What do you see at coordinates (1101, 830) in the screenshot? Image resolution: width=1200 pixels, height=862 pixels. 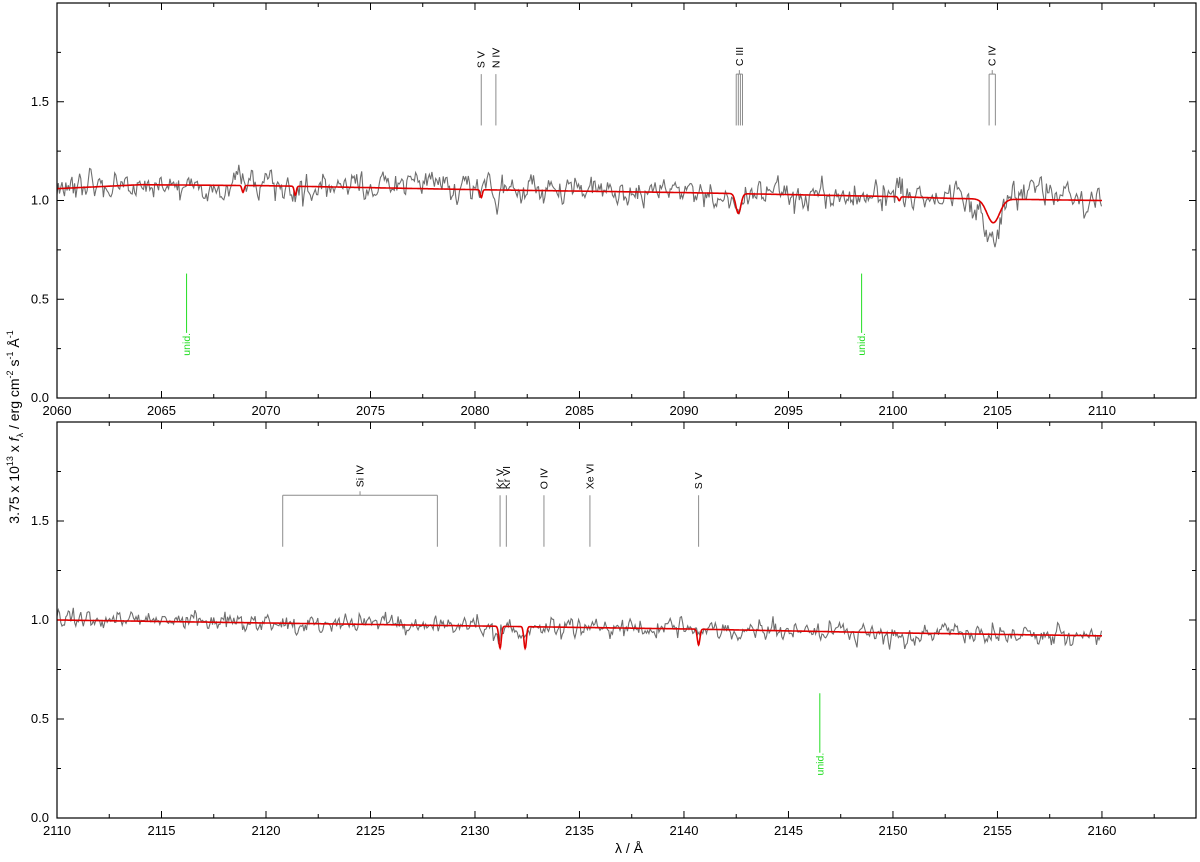 I see `x-tick-label: 2160` at bounding box center [1101, 830].